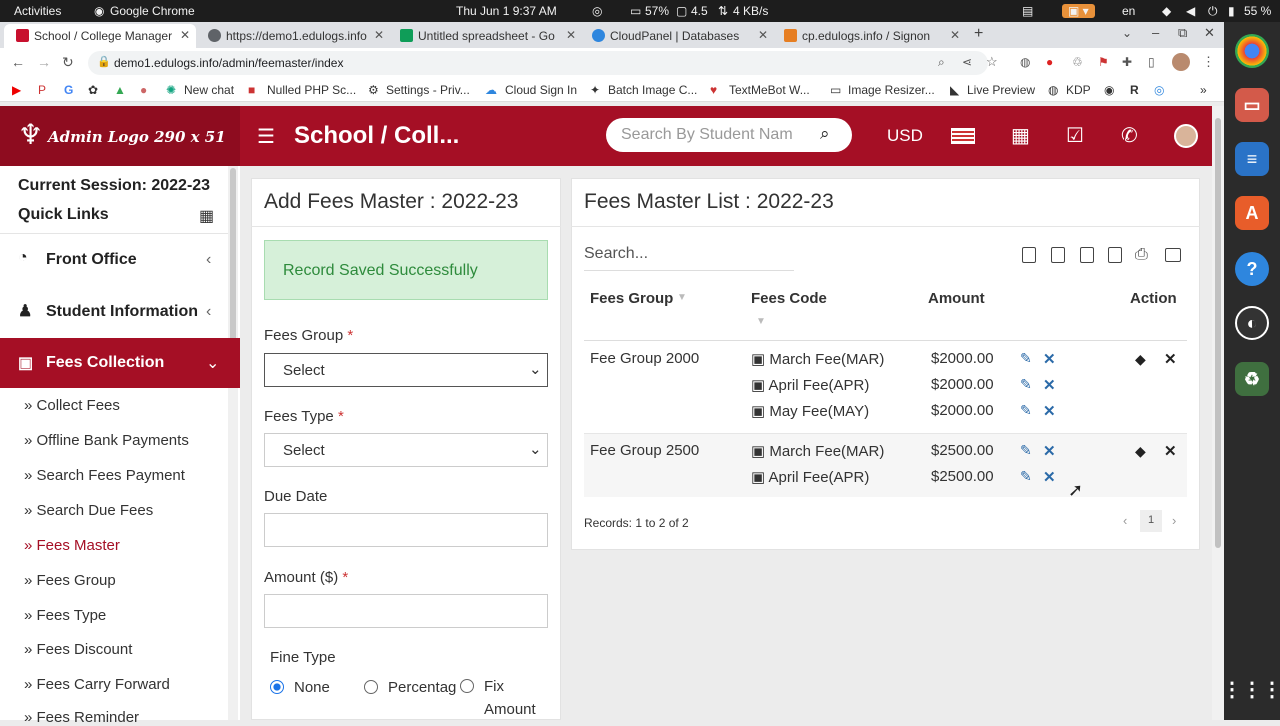 This screenshot has width=1280, height=726. What do you see at coordinates (1181, 62) in the screenshot?
I see `profile-avatar` at bounding box center [1181, 62].